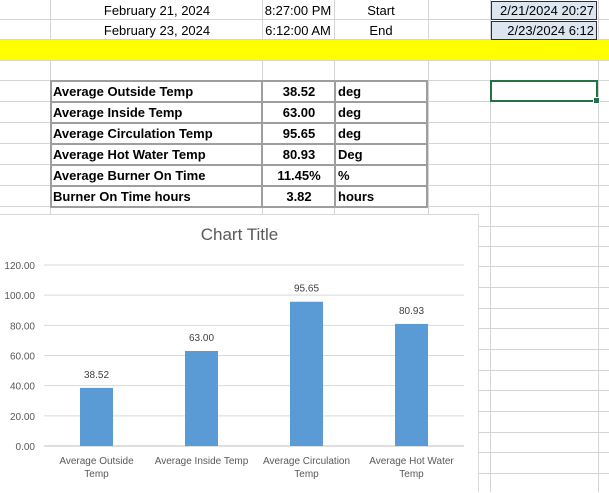  What do you see at coordinates (344, 175) in the screenshot?
I see `summary-unit: %` at bounding box center [344, 175].